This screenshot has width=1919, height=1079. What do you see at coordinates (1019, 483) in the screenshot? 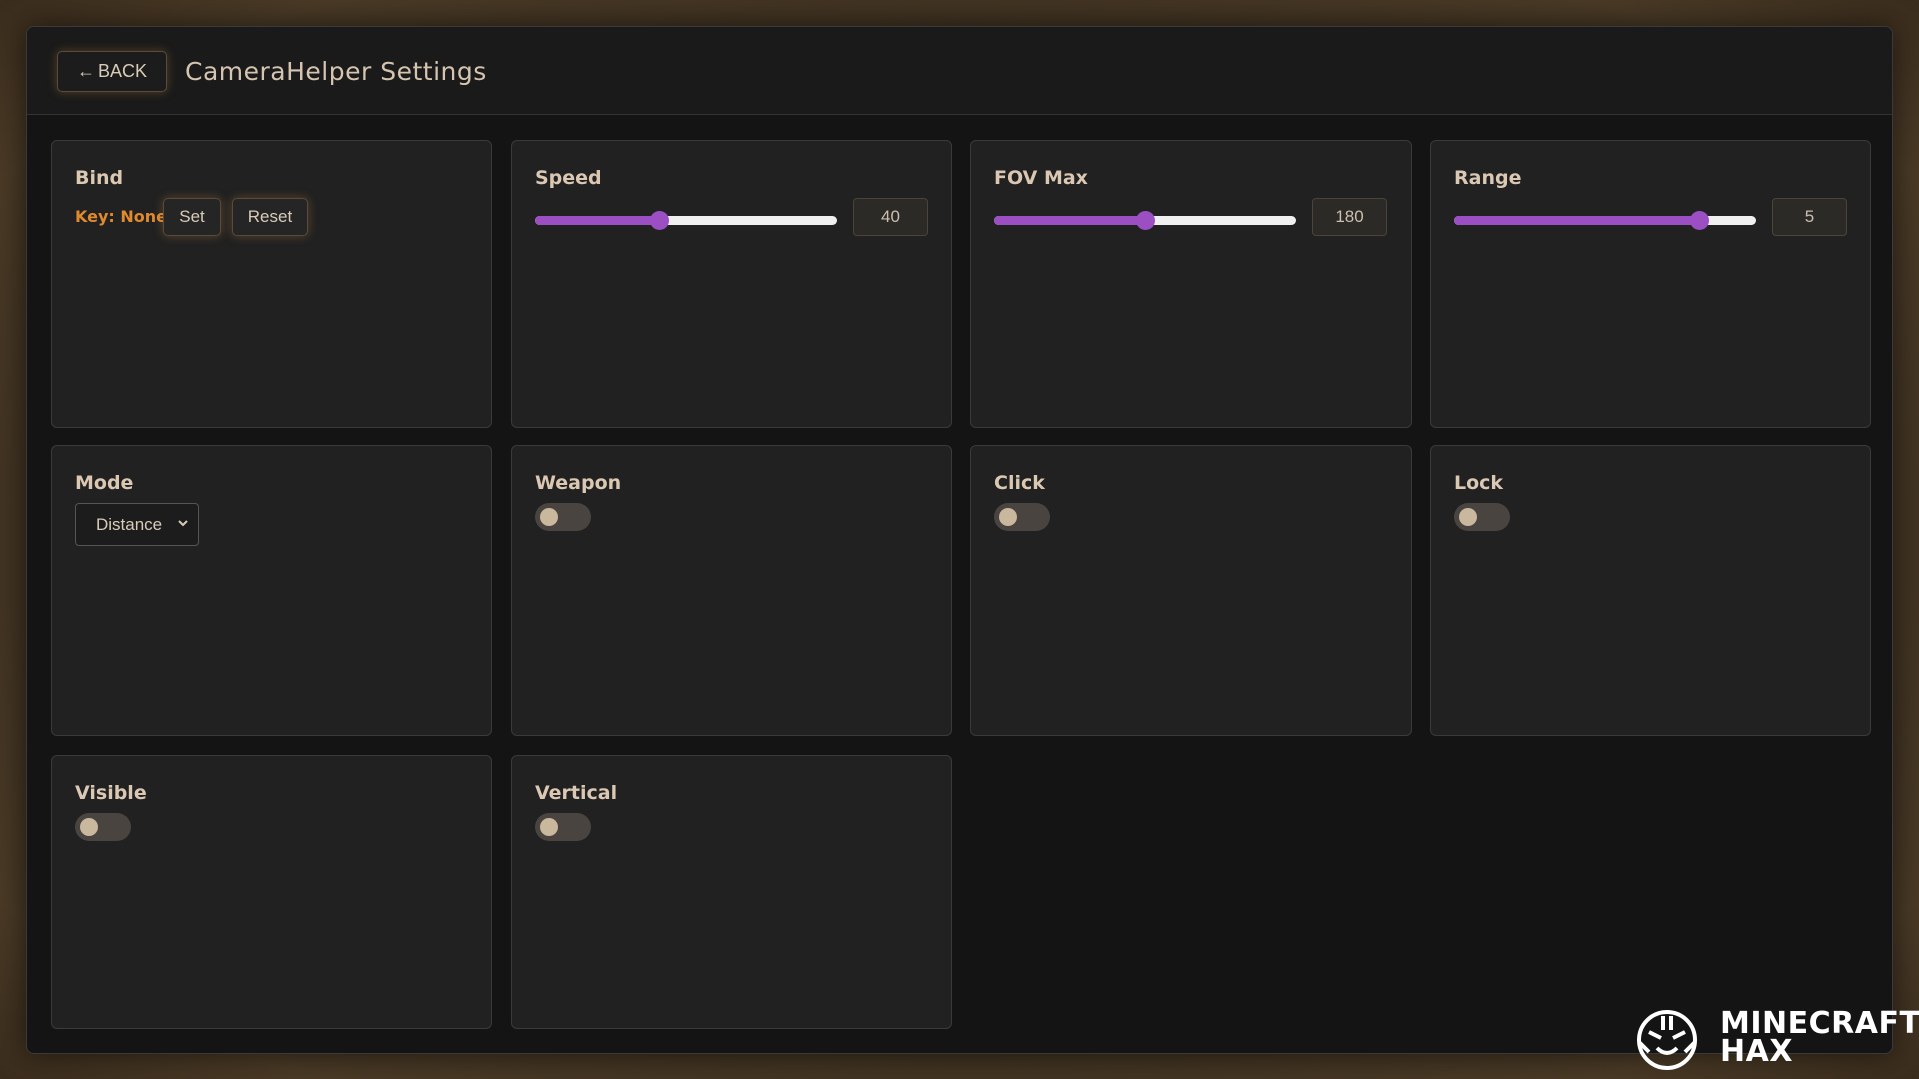
I see `click-label: Click` at bounding box center [1019, 483].